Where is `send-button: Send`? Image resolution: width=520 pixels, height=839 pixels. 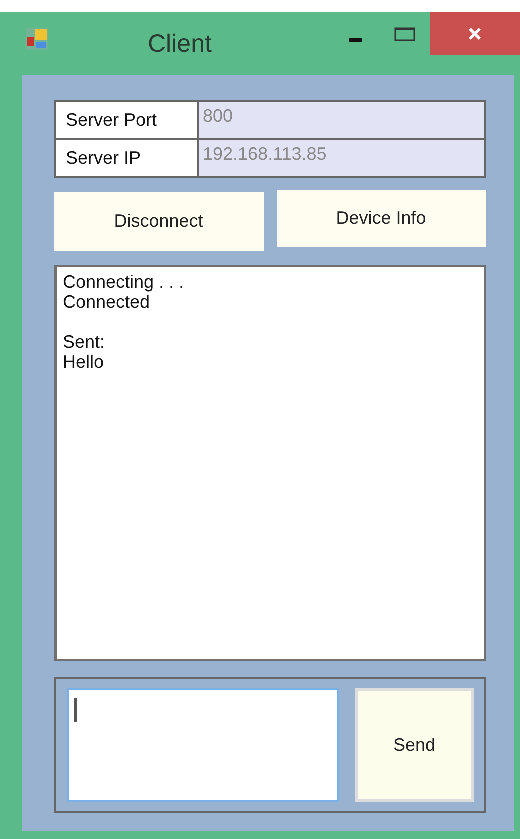
send-button: Send is located at coordinates (414, 745).